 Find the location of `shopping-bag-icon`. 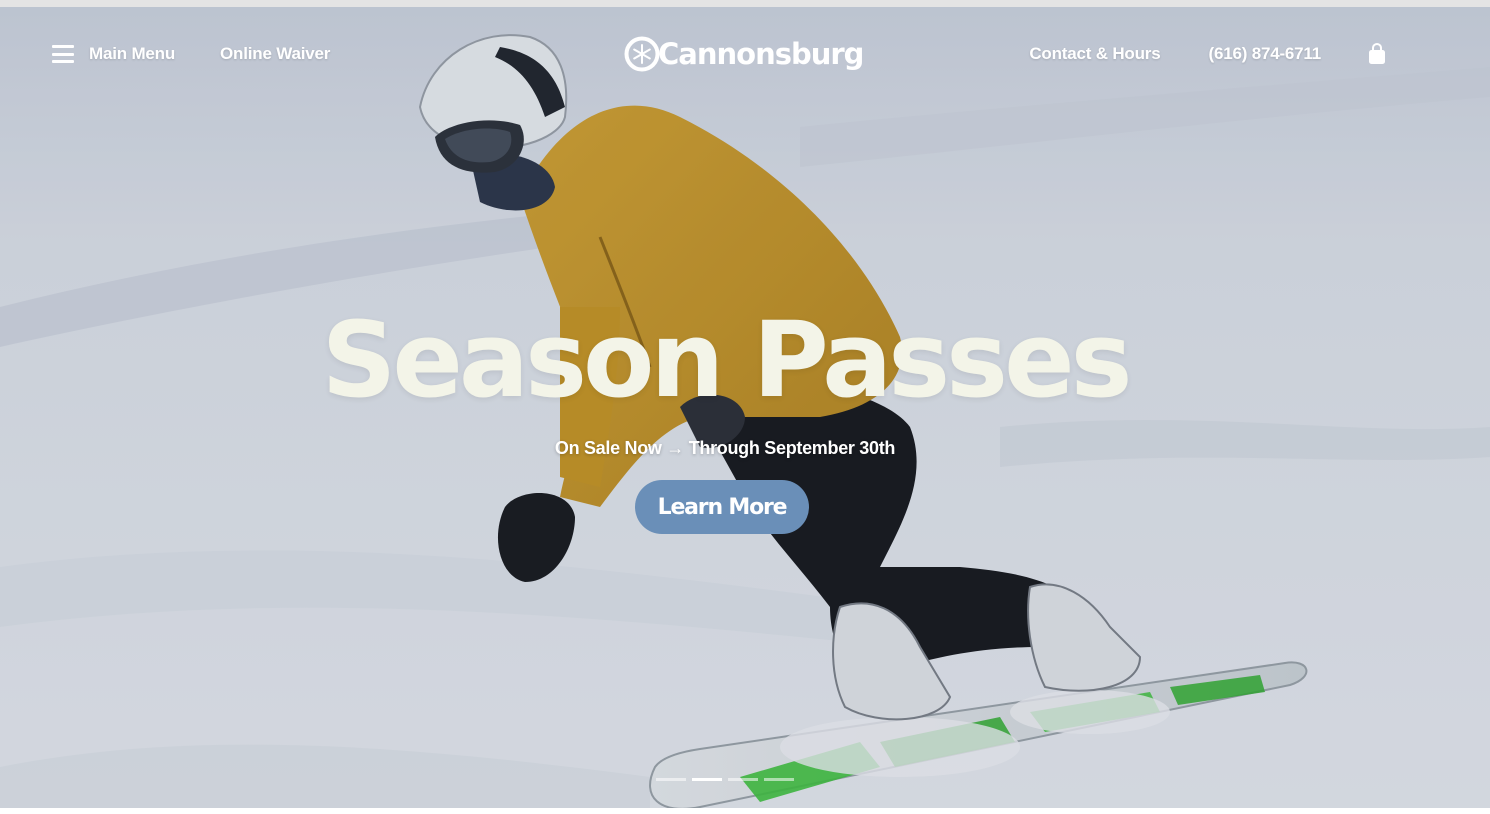

shopping-bag-icon is located at coordinates (1377, 54).